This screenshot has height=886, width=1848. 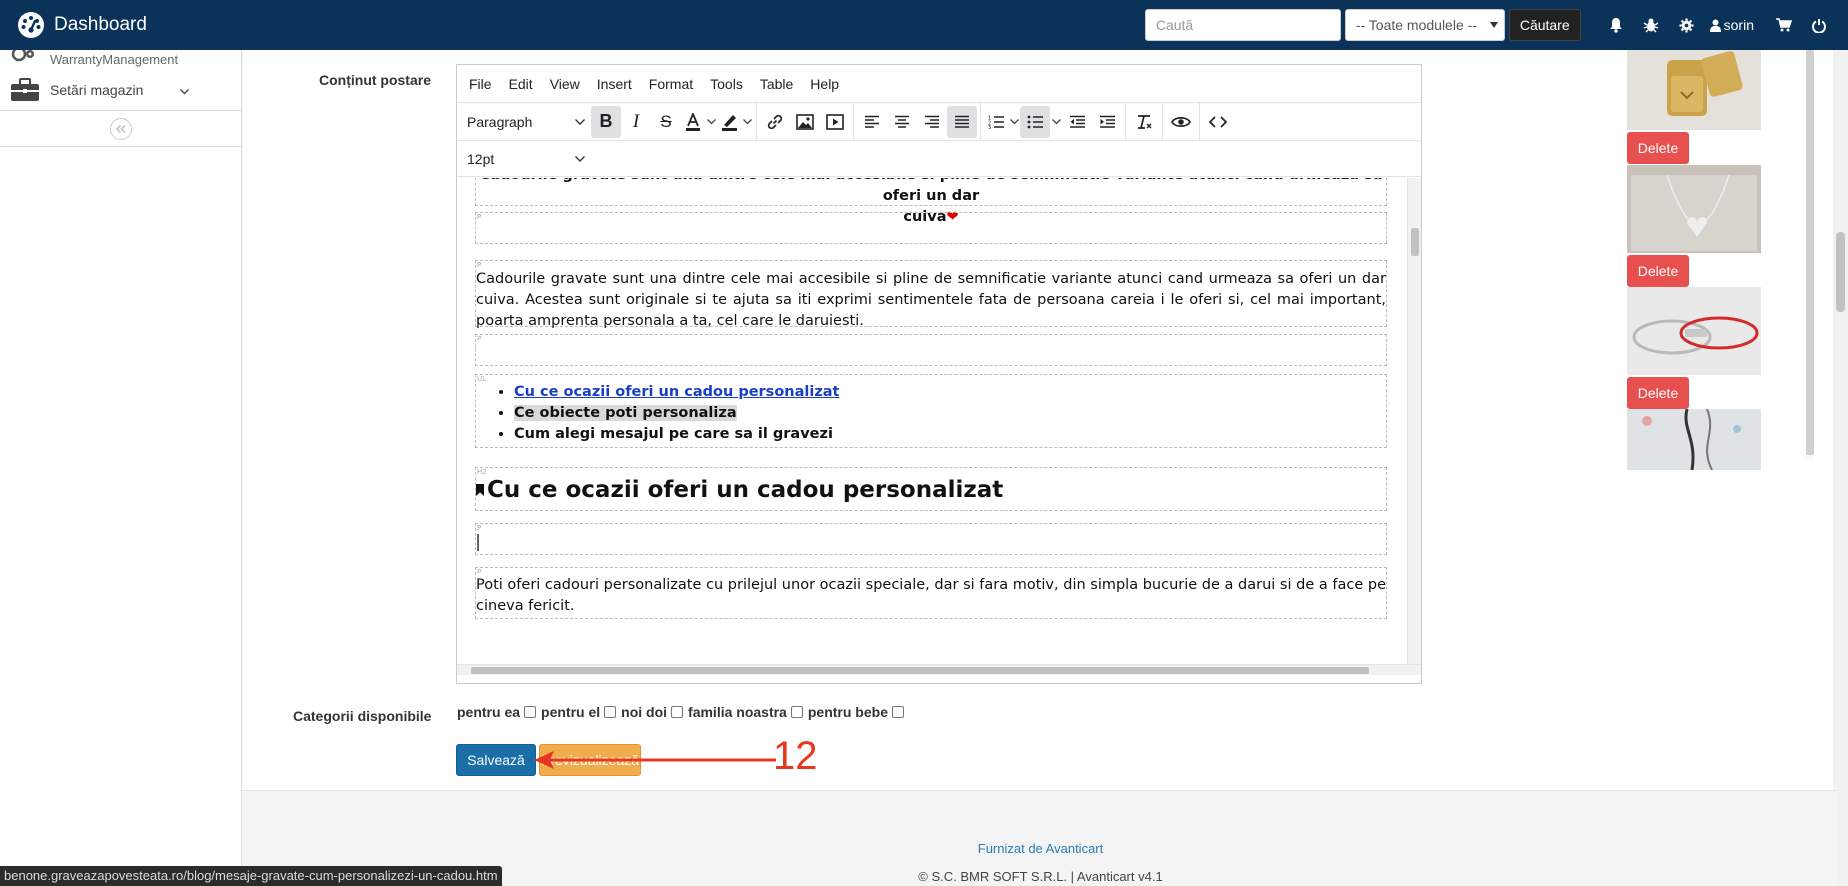 I want to click on outdent-button, so click(x=1077, y=122).